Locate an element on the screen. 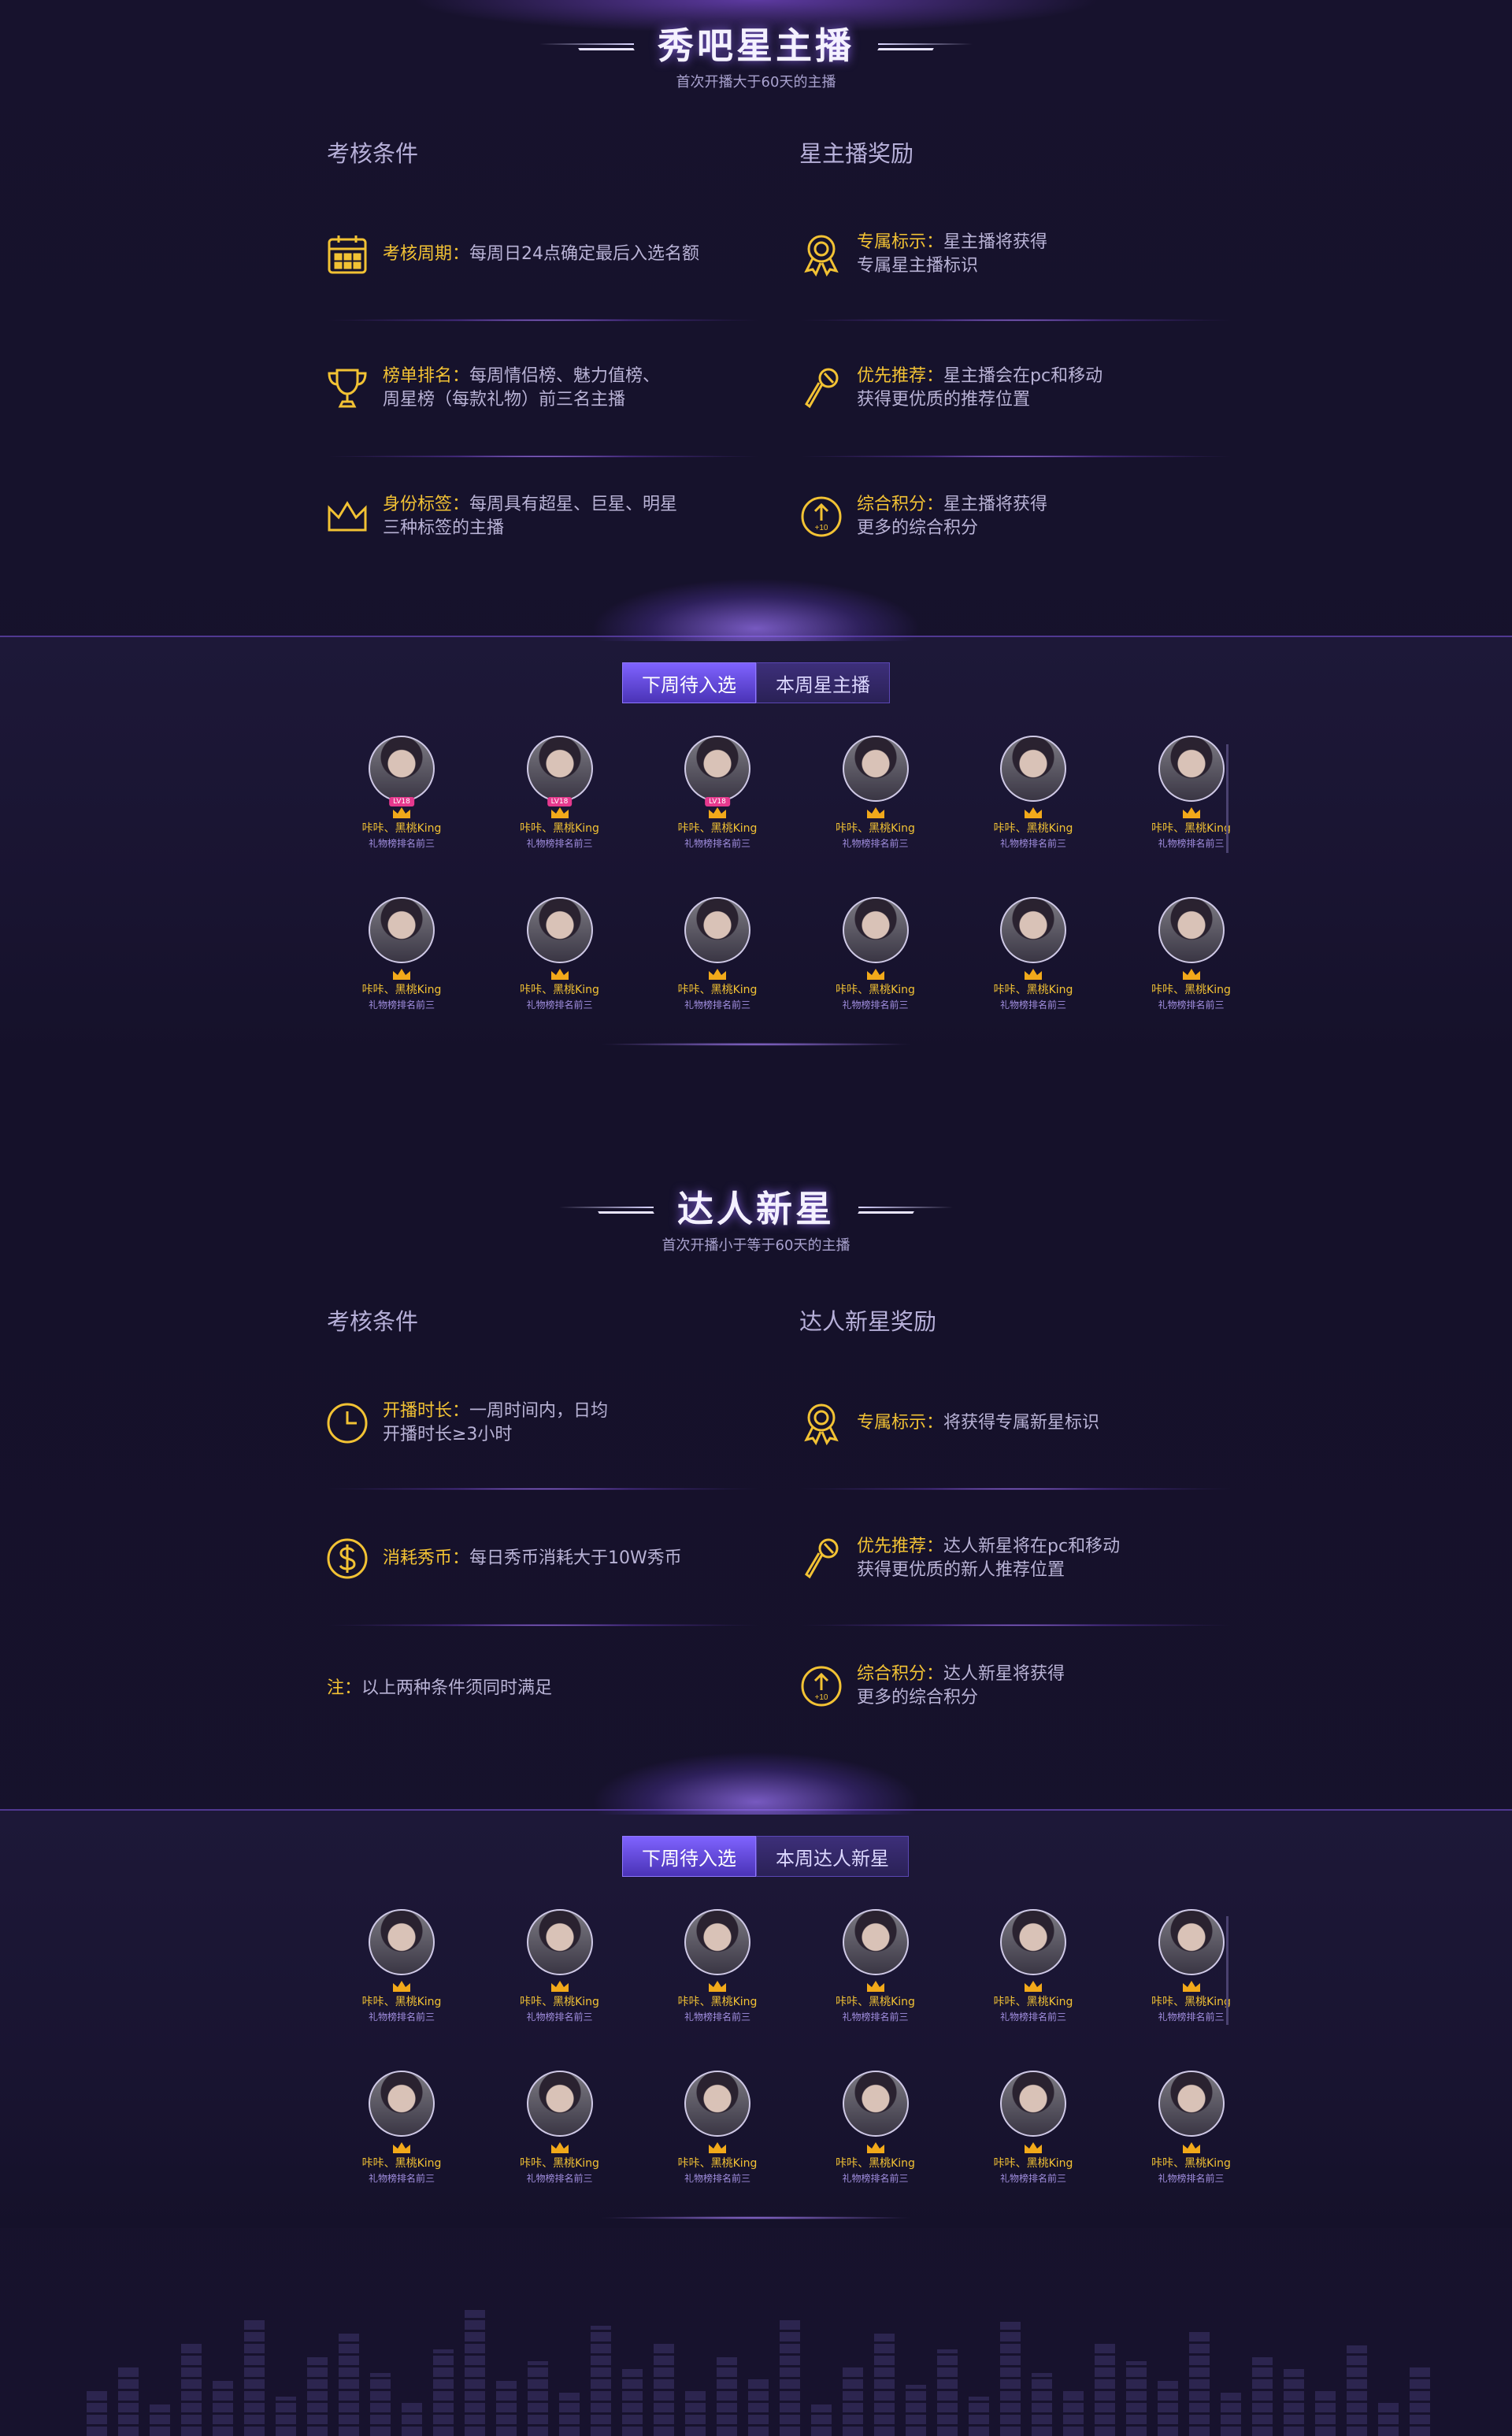 The width and height of the screenshot is (1512, 2436). svg-text: +10 is located at coordinates (821, 1697).